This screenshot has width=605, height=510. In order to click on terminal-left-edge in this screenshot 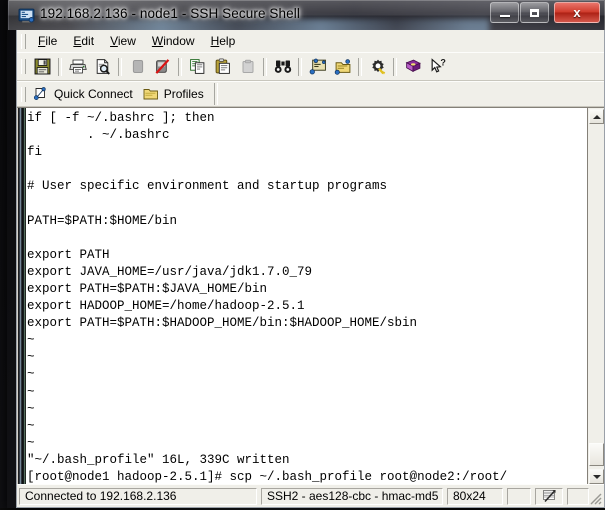, I will do `click(21, 296)`.